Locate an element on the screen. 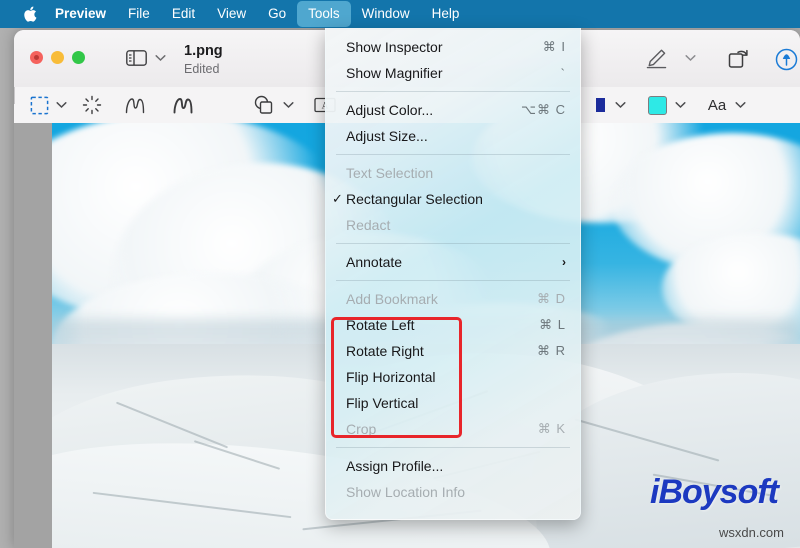 This screenshot has height=548, width=800. menu-item-text-selection: Text Selection is located at coordinates (453, 173).